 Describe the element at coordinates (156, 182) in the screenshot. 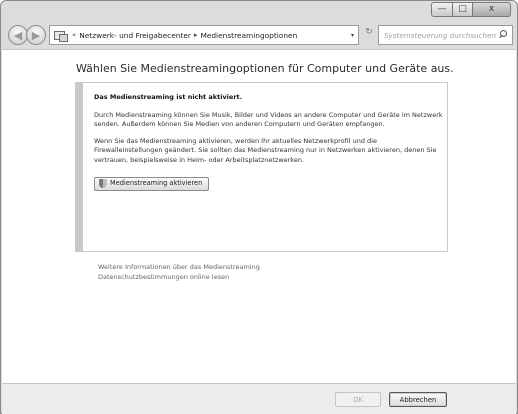

I see `activate-streaming-label: Medienstreaming aktivieren` at that location.